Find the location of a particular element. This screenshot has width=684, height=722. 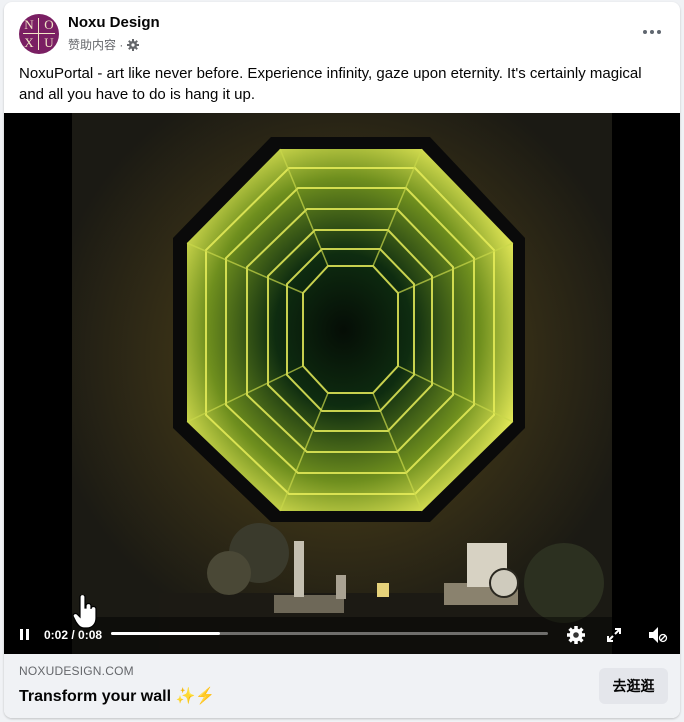

pause-button is located at coordinates (24, 635).